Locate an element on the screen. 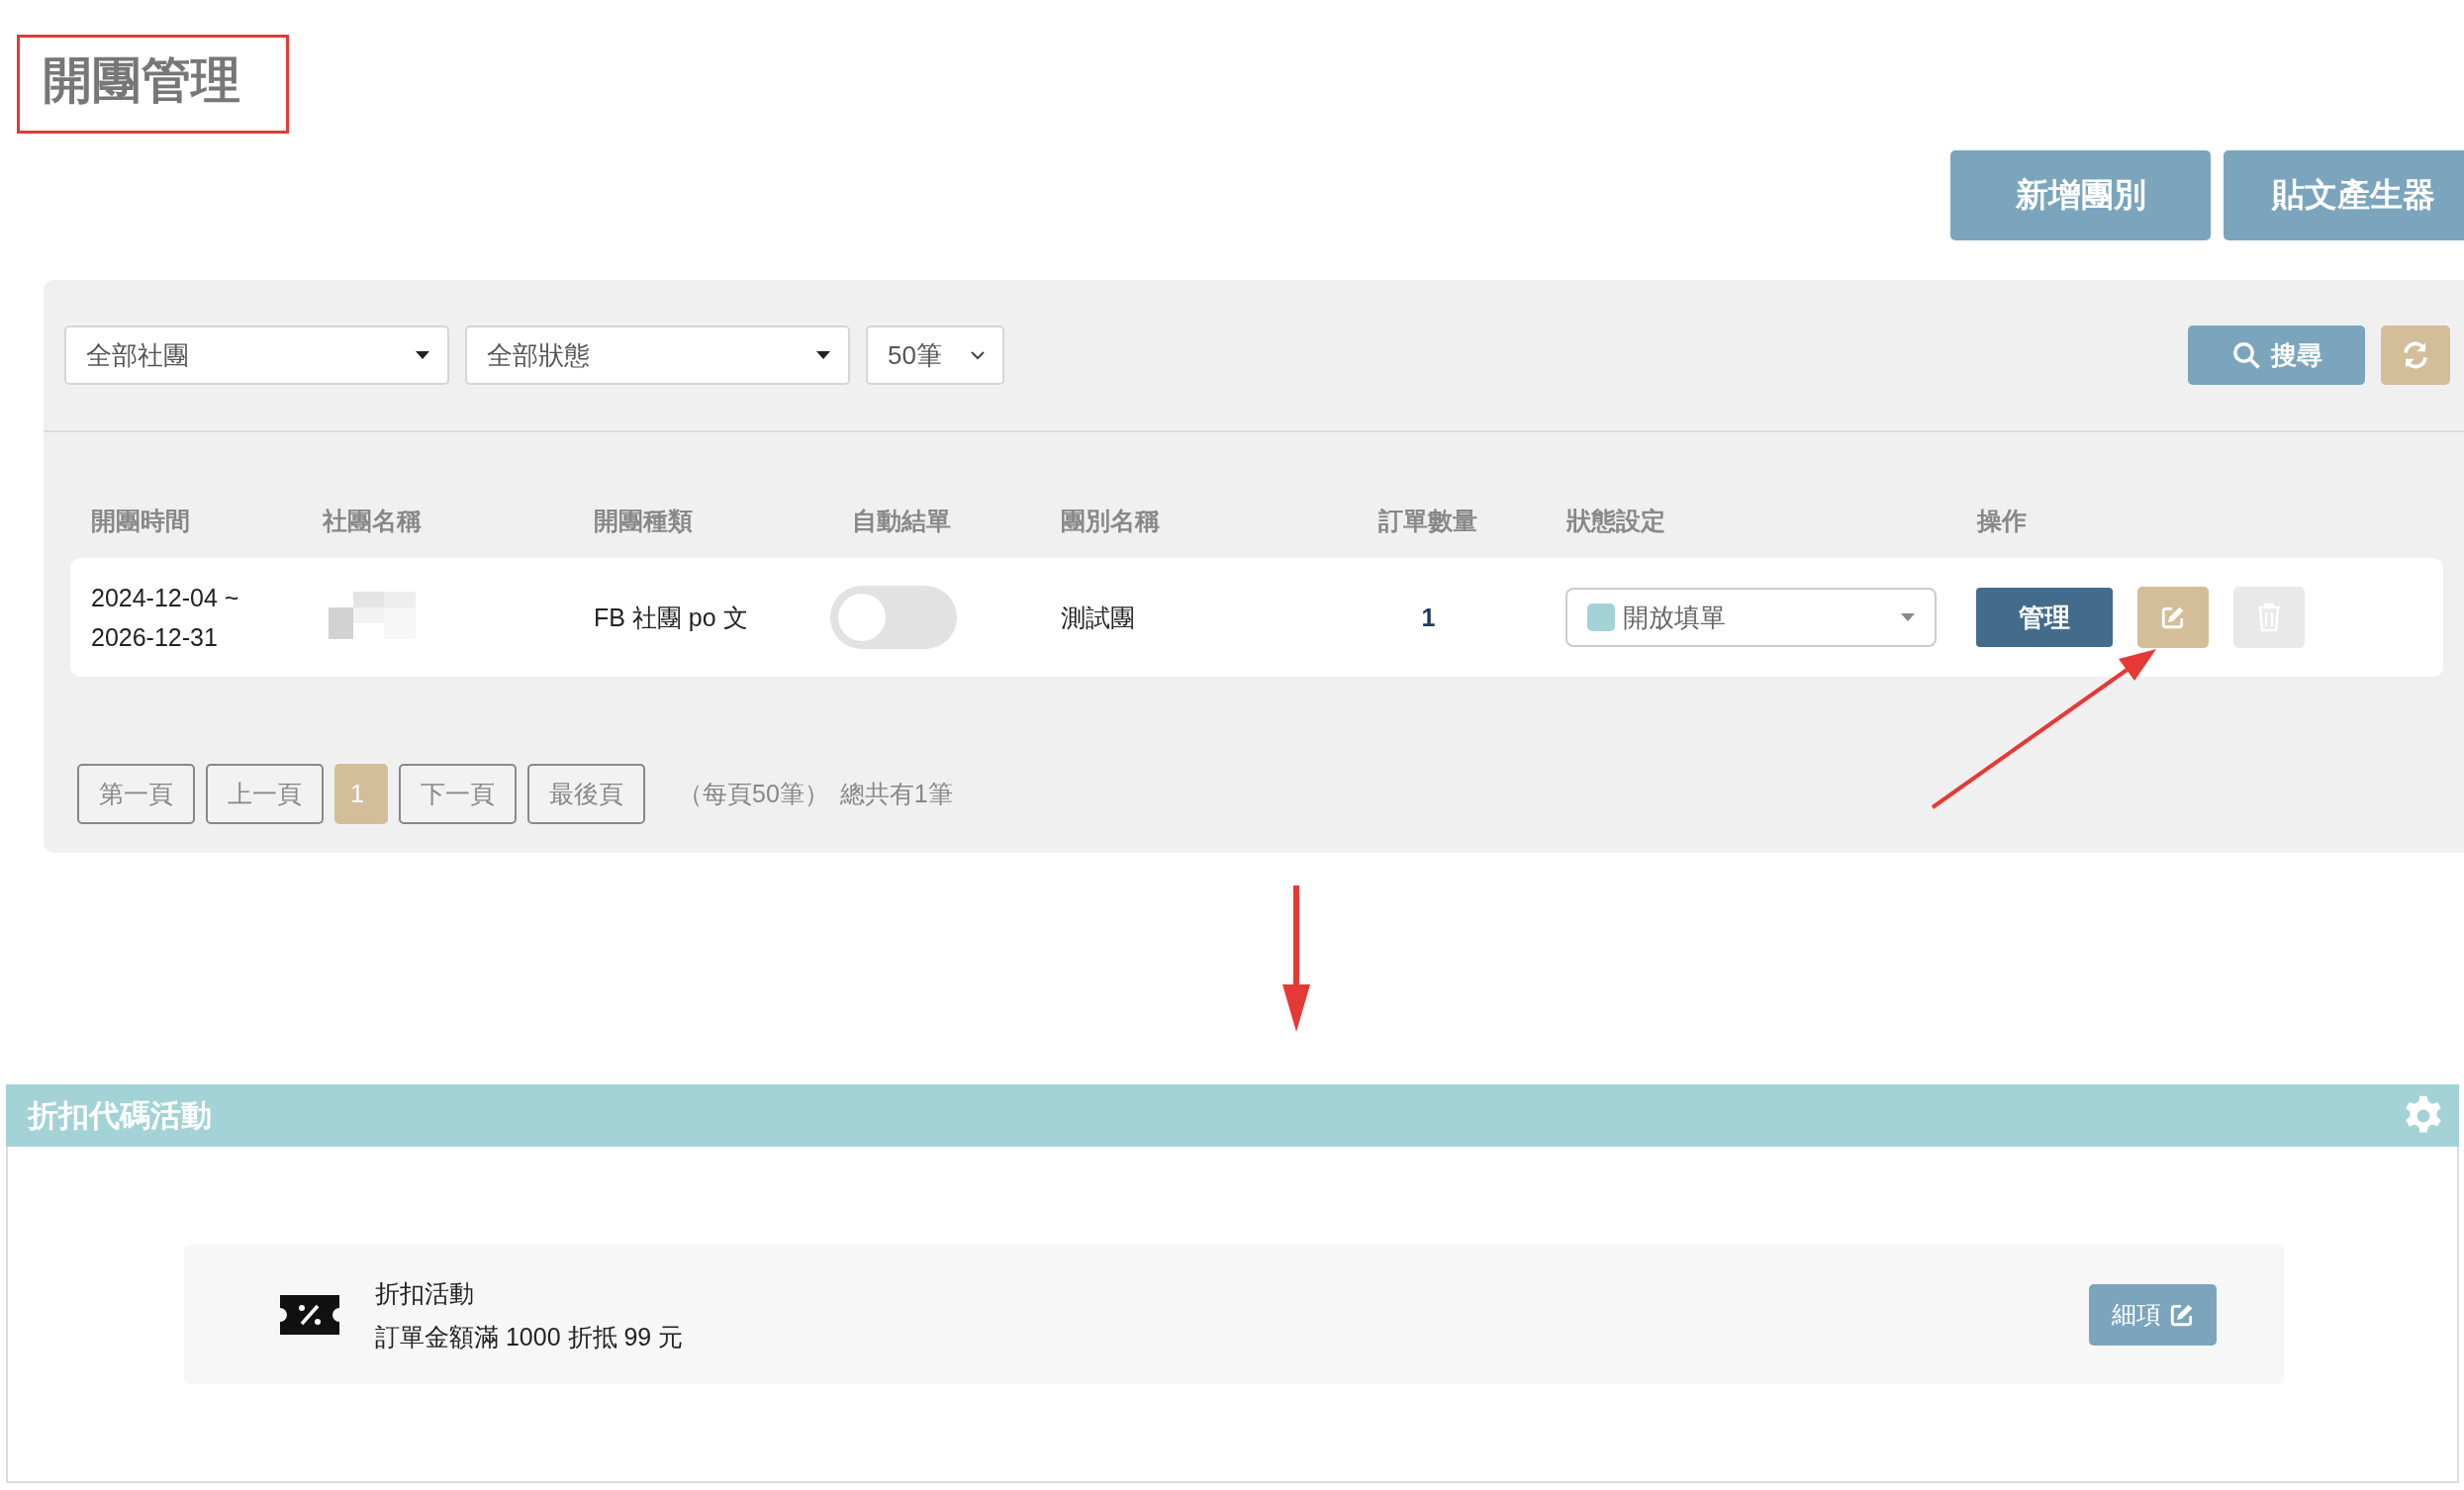 Image resolution: width=2464 pixels, height=1490 pixels. refresh-button is located at coordinates (2415, 355).